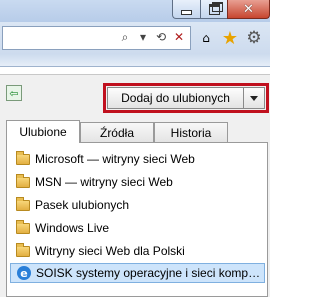  I want to click on tab-label: Ulubione, so click(43, 132).